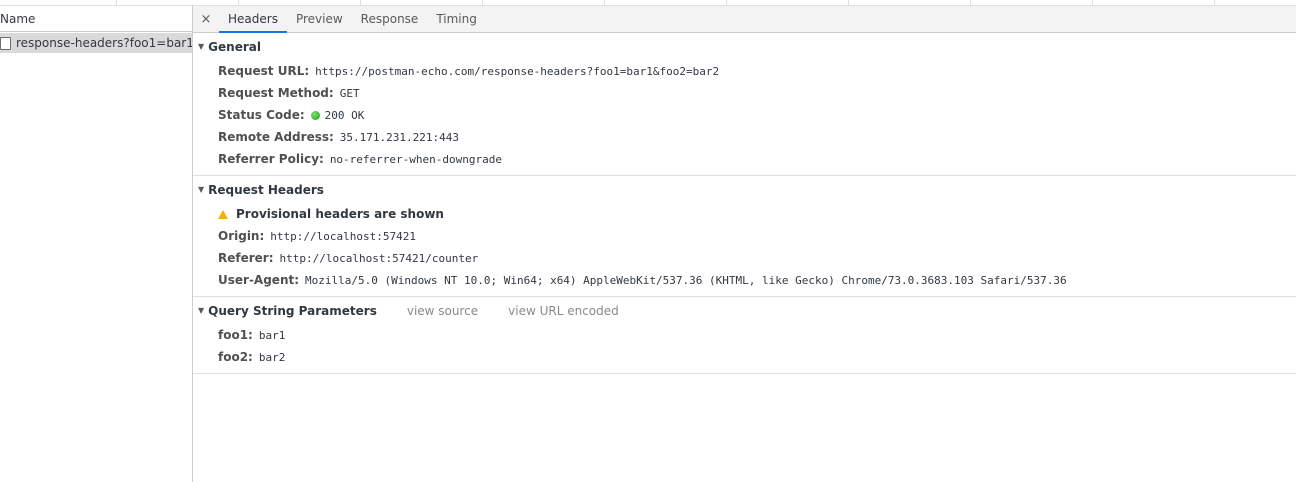 The width and height of the screenshot is (1296, 482). What do you see at coordinates (415, 159) in the screenshot?
I see `referrer-policy-value: no-referrer-when-downgrade` at bounding box center [415, 159].